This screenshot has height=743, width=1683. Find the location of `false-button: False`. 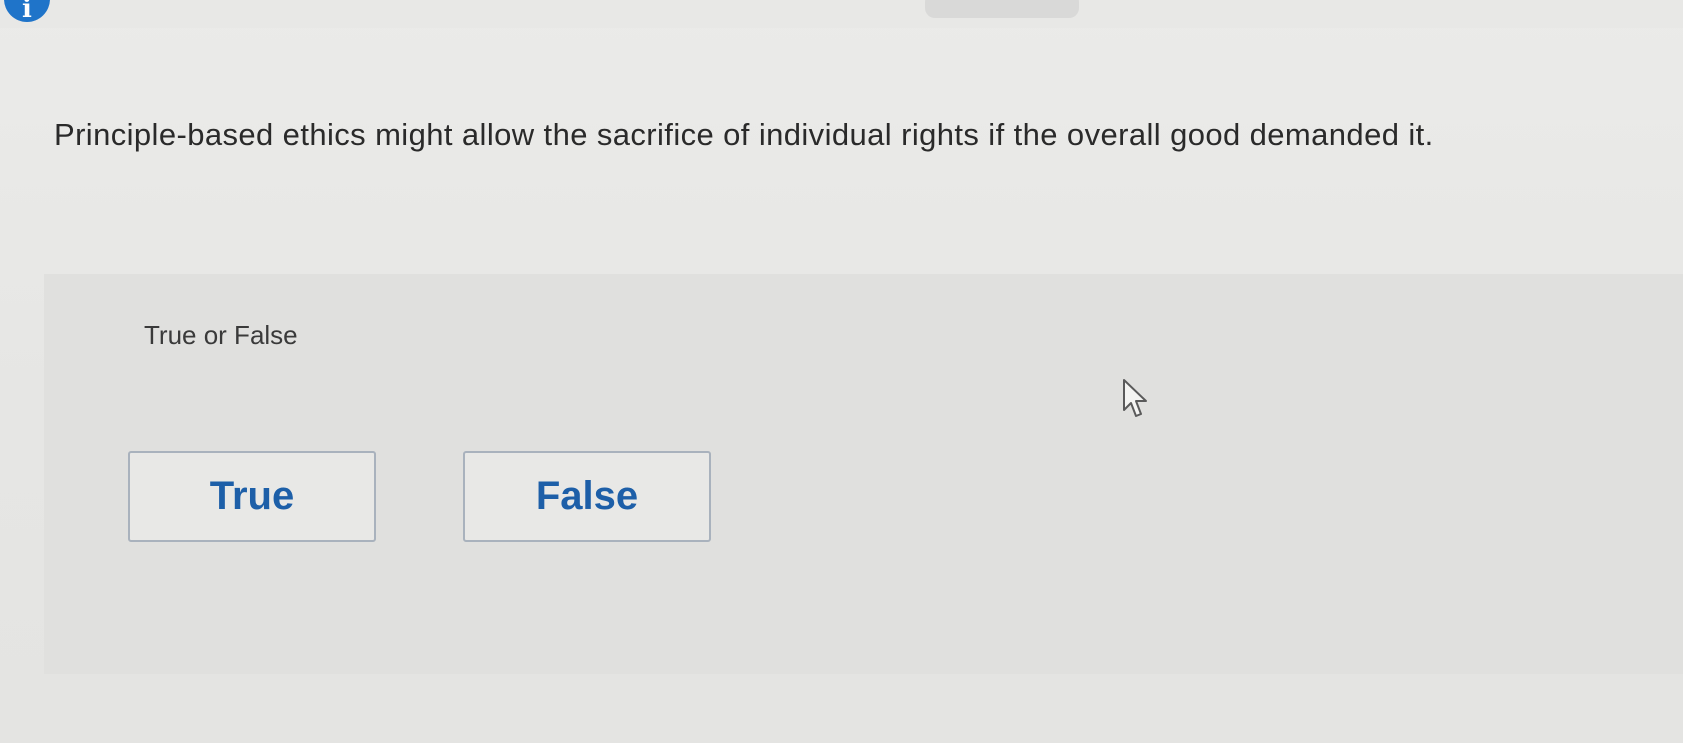

false-button: False is located at coordinates (587, 496).